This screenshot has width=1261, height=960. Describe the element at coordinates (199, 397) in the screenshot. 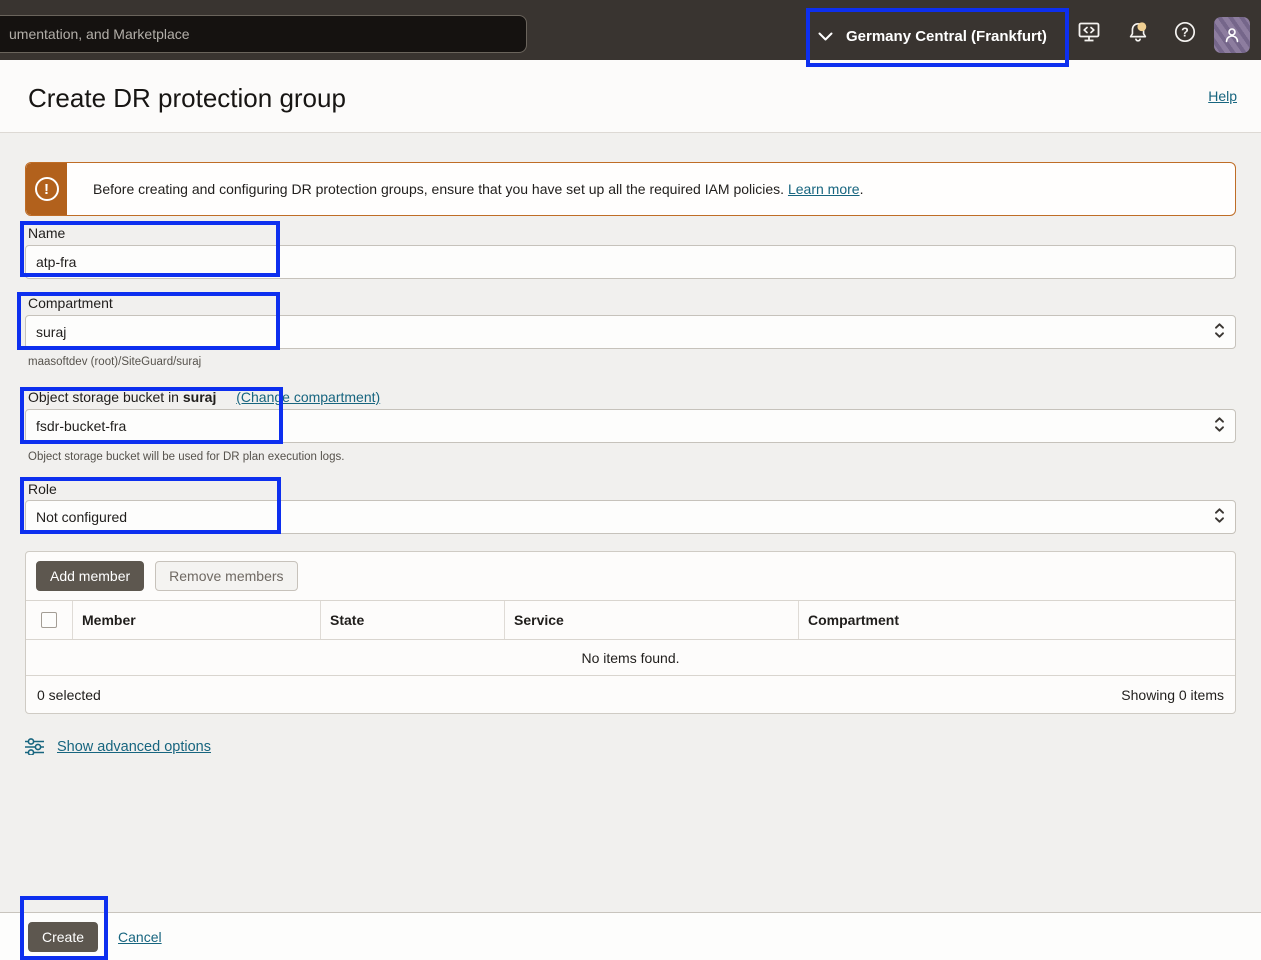

I see `bucket-compartment-name: suraj` at that location.